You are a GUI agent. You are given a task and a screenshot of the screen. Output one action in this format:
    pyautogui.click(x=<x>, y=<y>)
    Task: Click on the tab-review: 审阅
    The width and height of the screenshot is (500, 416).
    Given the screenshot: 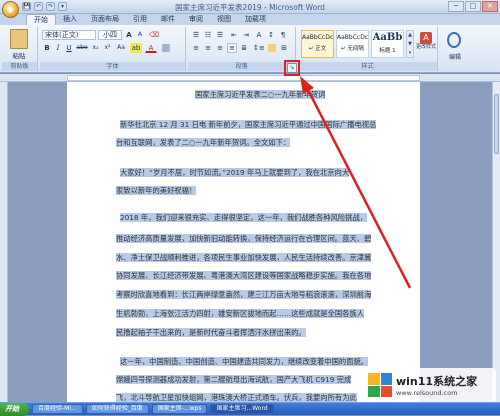 What is the action you would take?
    pyautogui.click(x=196, y=19)
    